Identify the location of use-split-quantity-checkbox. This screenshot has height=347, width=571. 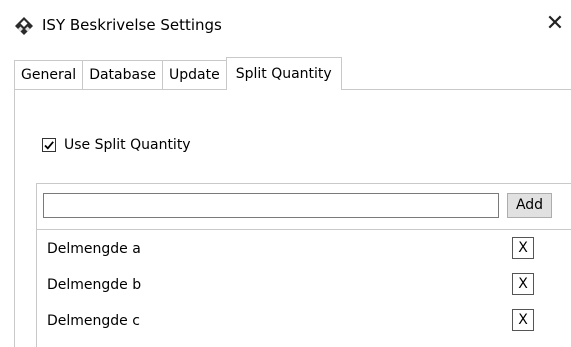
(49, 145).